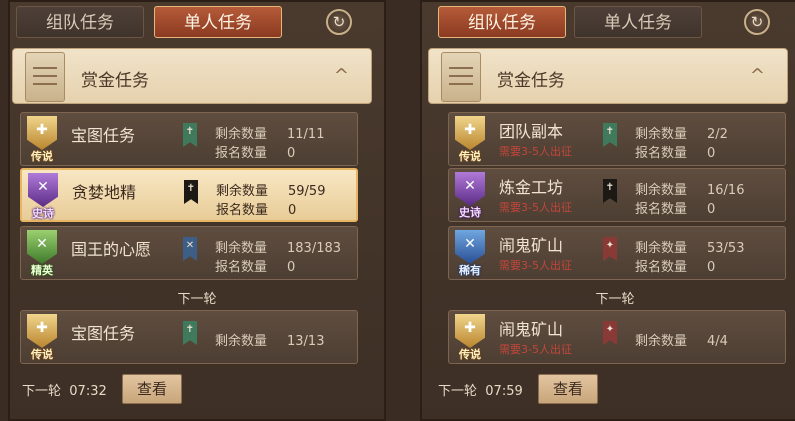 This screenshot has height=421, width=795. Describe the element at coordinates (190, 249) in the screenshot. I see `banner-icon: ✕` at that location.